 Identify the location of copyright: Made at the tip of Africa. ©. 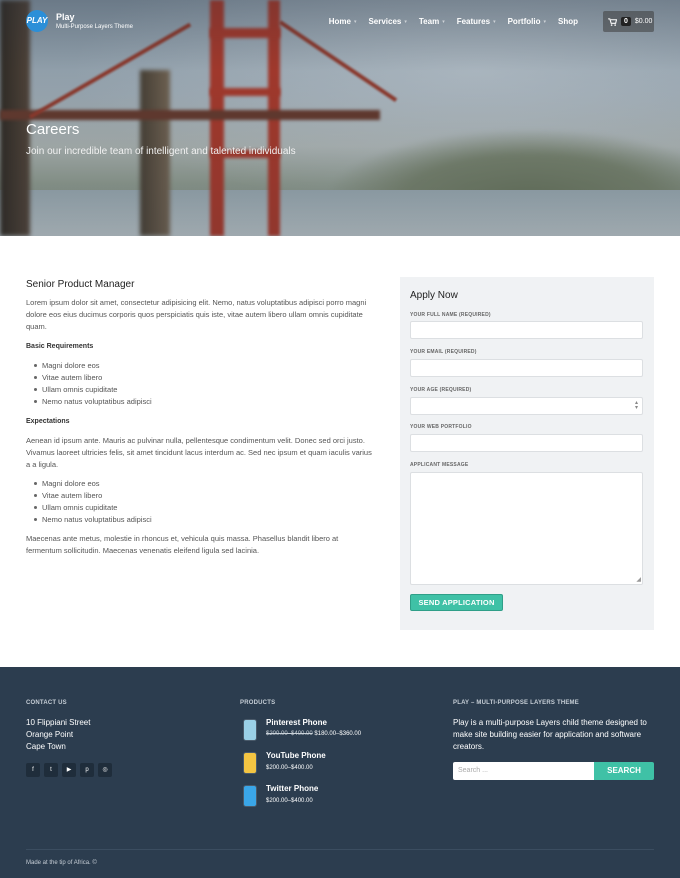
(61, 863).